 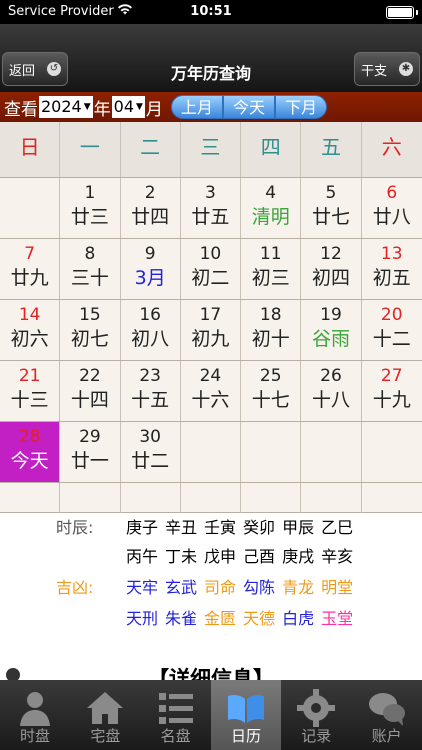 I want to click on week-row: 1 廿三 2 廿四 3 廿五 4 清明 5 廿七 6 廿八, so click(x=211, y=207).